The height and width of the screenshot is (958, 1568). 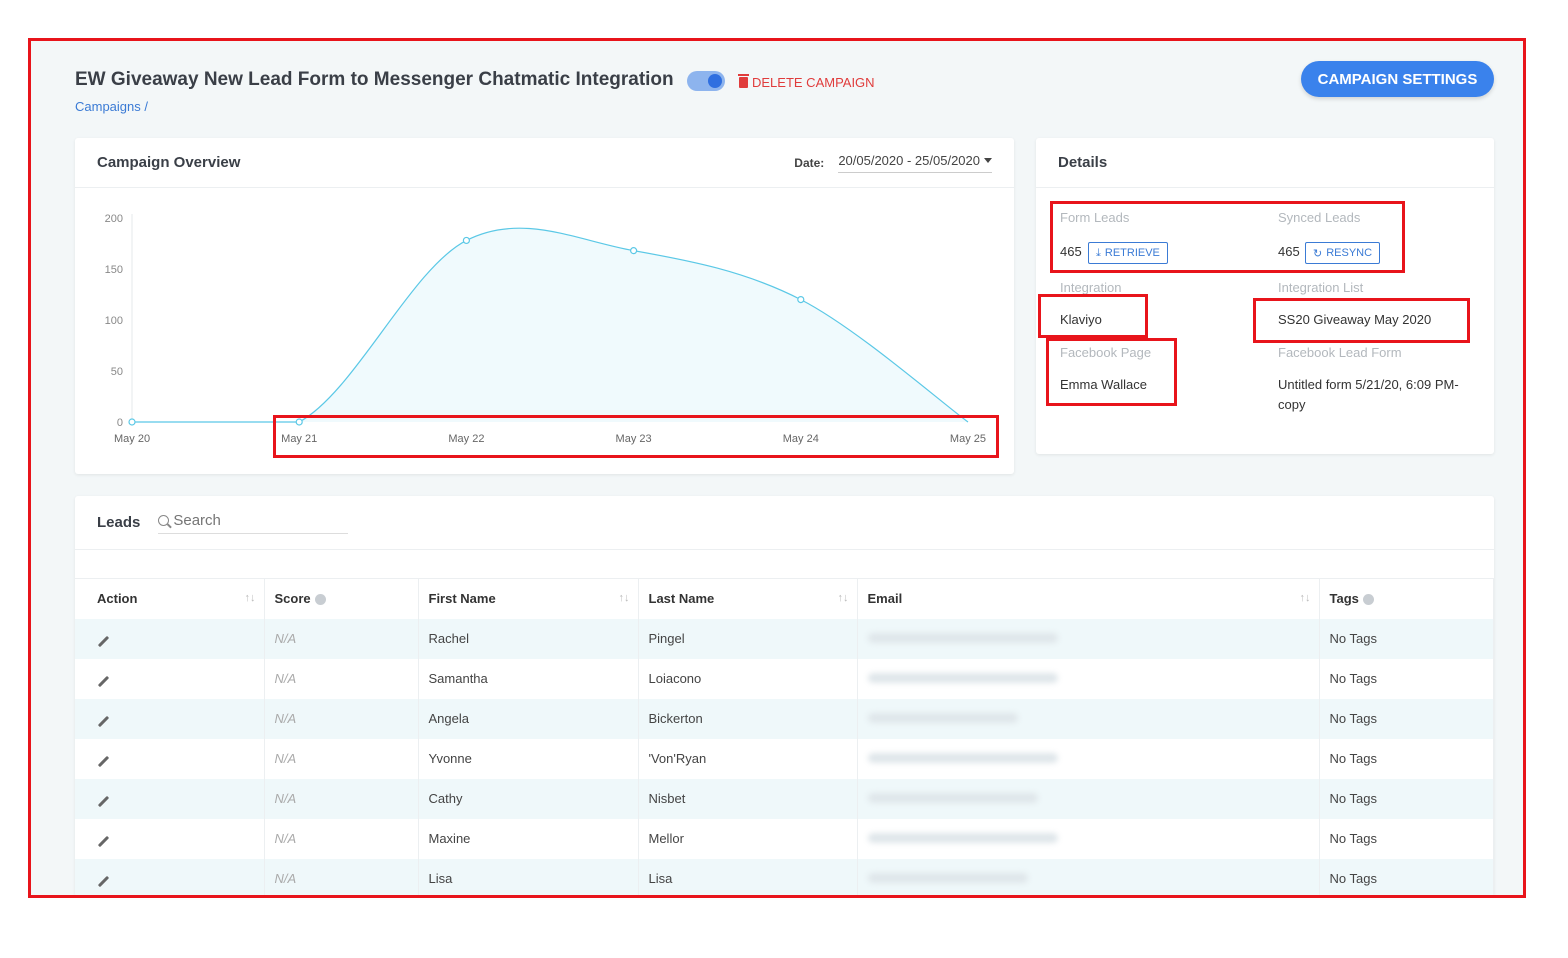 What do you see at coordinates (528, 678) in the screenshot?
I see `row-first-name: Samantha` at bounding box center [528, 678].